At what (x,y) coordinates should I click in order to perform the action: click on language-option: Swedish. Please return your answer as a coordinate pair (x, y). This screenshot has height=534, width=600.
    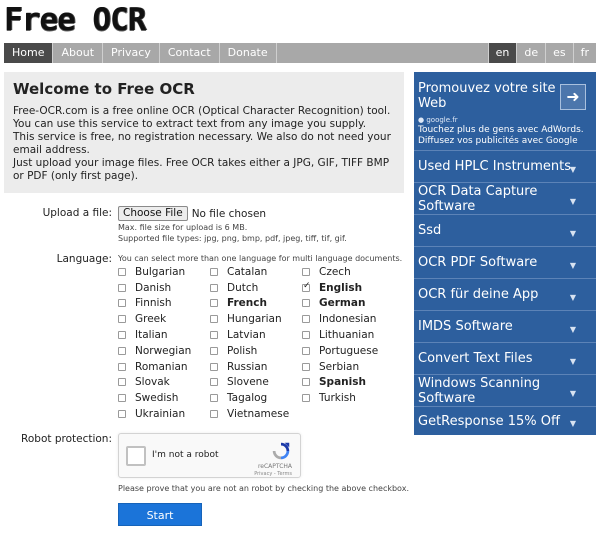
    Looking at the image, I should click on (154, 398).